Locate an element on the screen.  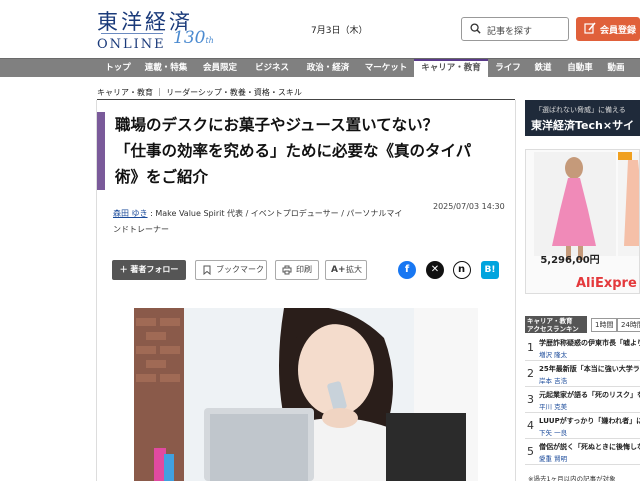
article-actions: ＋ 著者フォロー ブックマーク 印刷 A+ 拡大 f ✕ n B! is located at coordinates (306, 270).